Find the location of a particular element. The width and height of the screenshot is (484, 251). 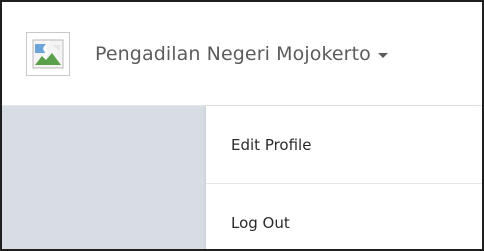

avatar is located at coordinates (48, 54).